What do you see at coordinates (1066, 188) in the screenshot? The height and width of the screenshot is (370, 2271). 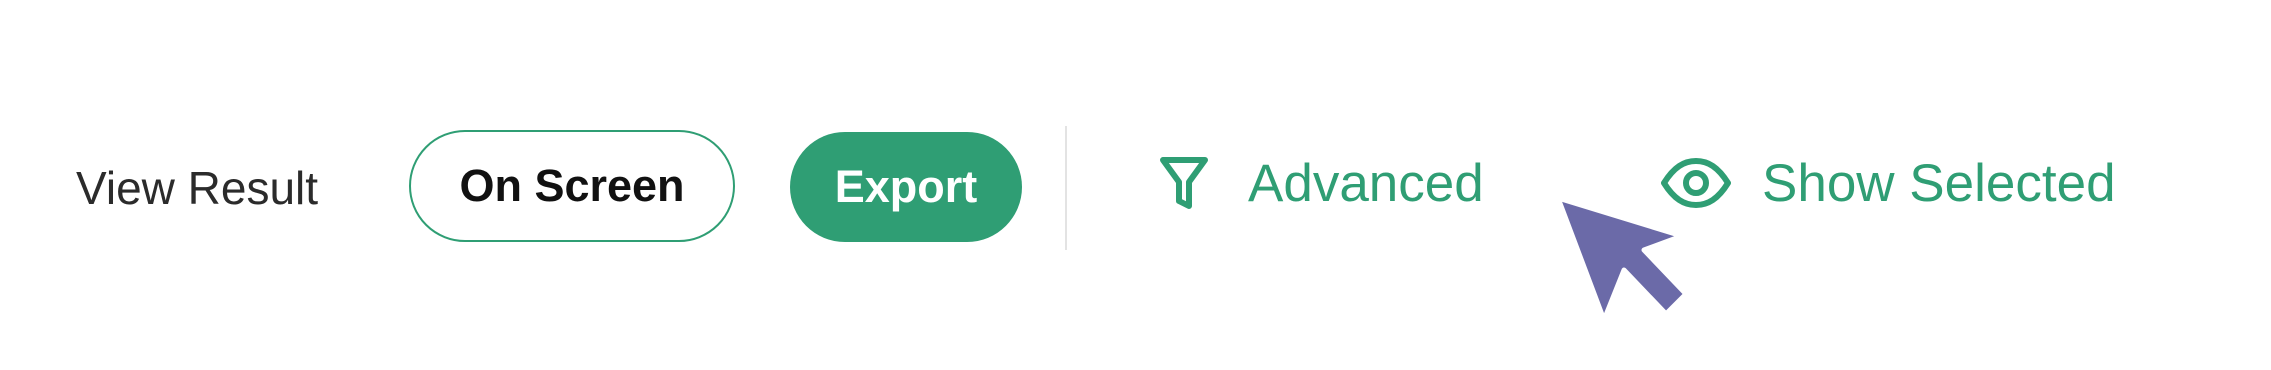 I see `toolbar-divider` at bounding box center [1066, 188].